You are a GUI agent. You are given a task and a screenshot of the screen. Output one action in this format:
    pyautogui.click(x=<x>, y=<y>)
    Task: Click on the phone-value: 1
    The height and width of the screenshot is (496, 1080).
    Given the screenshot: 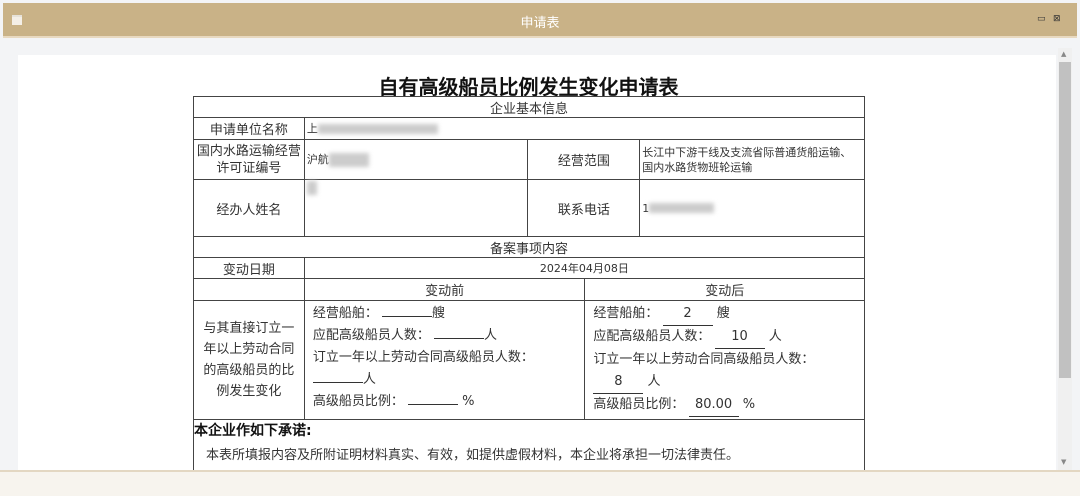 What is the action you would take?
    pyautogui.click(x=752, y=208)
    